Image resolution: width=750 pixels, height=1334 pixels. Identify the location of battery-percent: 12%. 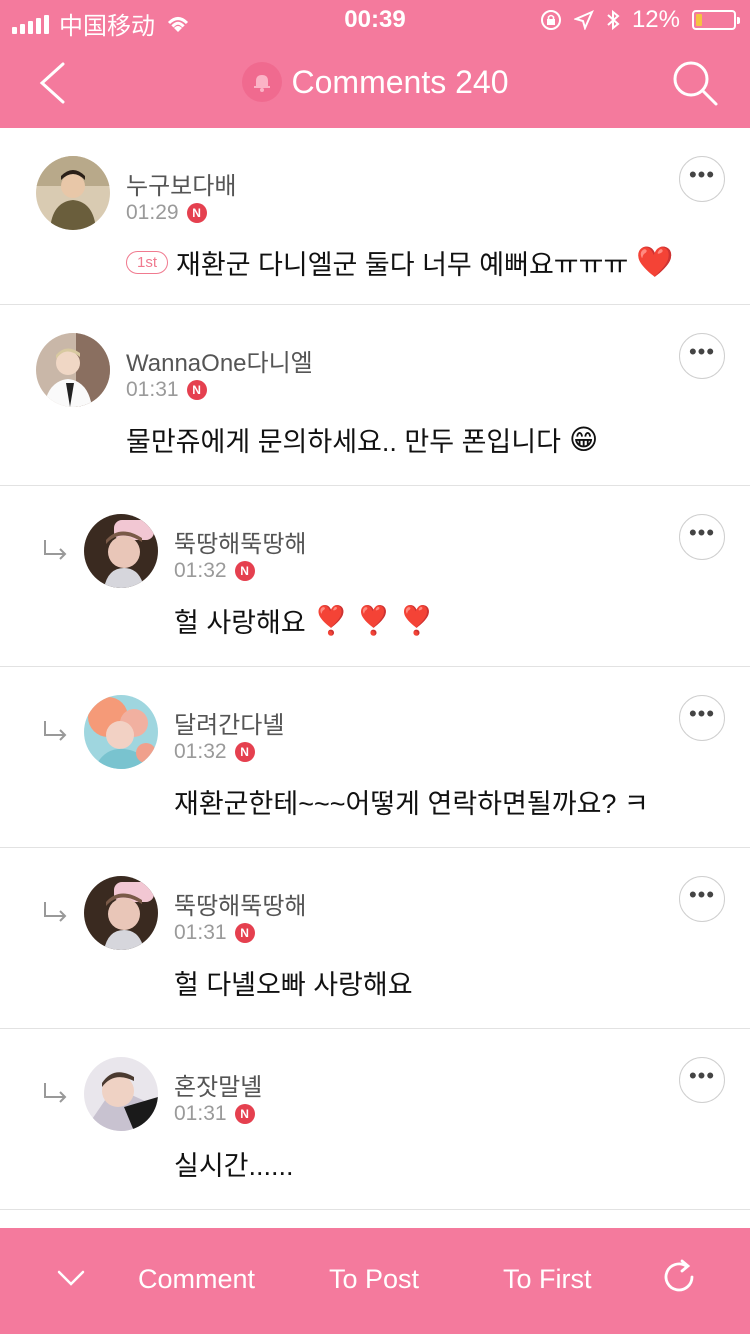
(655, 19).